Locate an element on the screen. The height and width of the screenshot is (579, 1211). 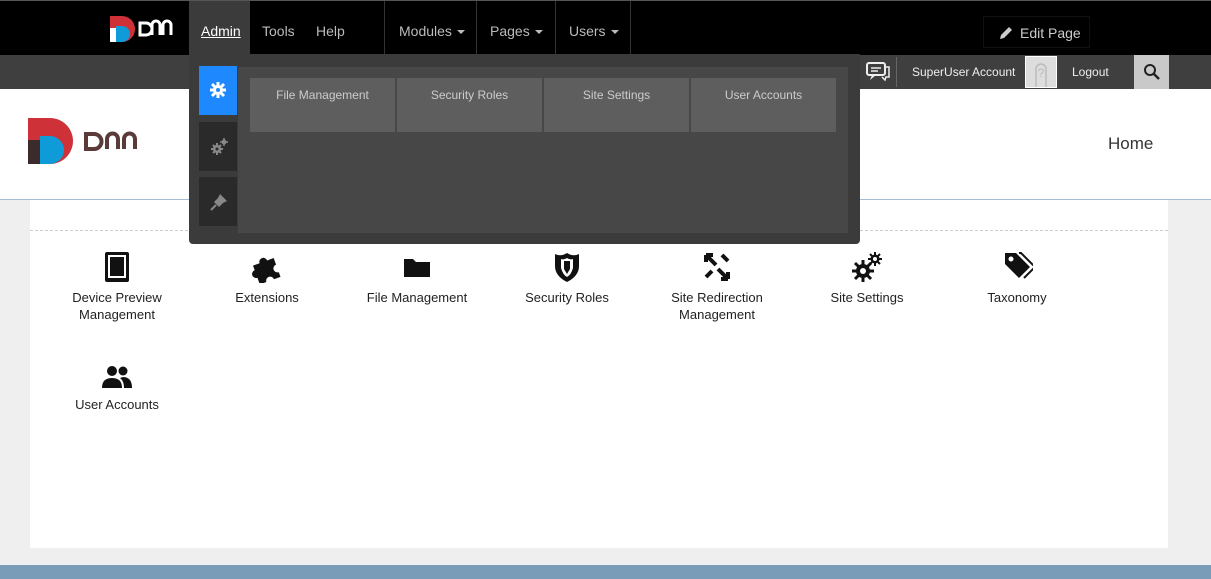
edit-page-label: Edit Page is located at coordinates (1050, 33).